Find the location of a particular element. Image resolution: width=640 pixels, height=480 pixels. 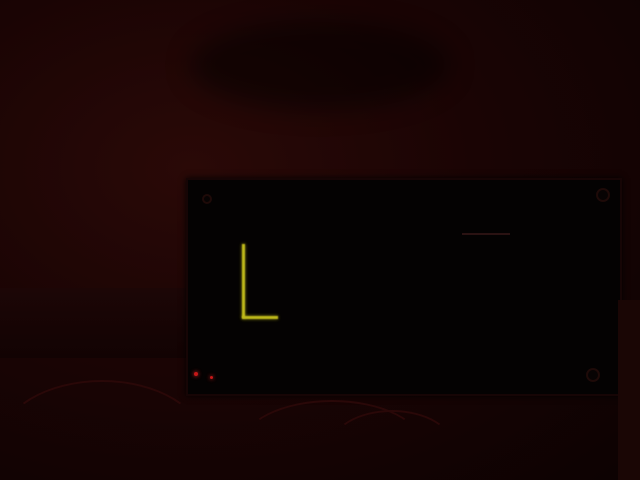

side-panel is located at coordinates (629, 390).